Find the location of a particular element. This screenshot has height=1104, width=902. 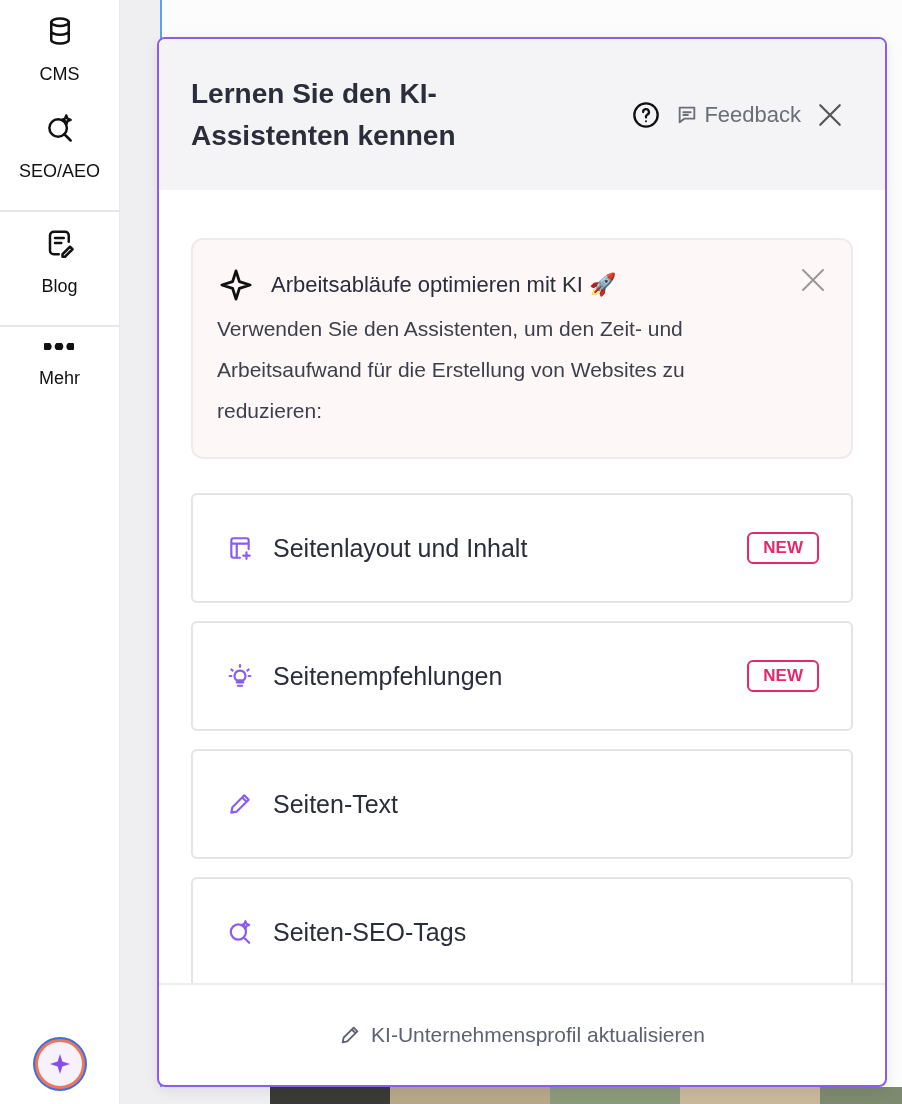

layout-add-icon is located at coordinates (240, 548).